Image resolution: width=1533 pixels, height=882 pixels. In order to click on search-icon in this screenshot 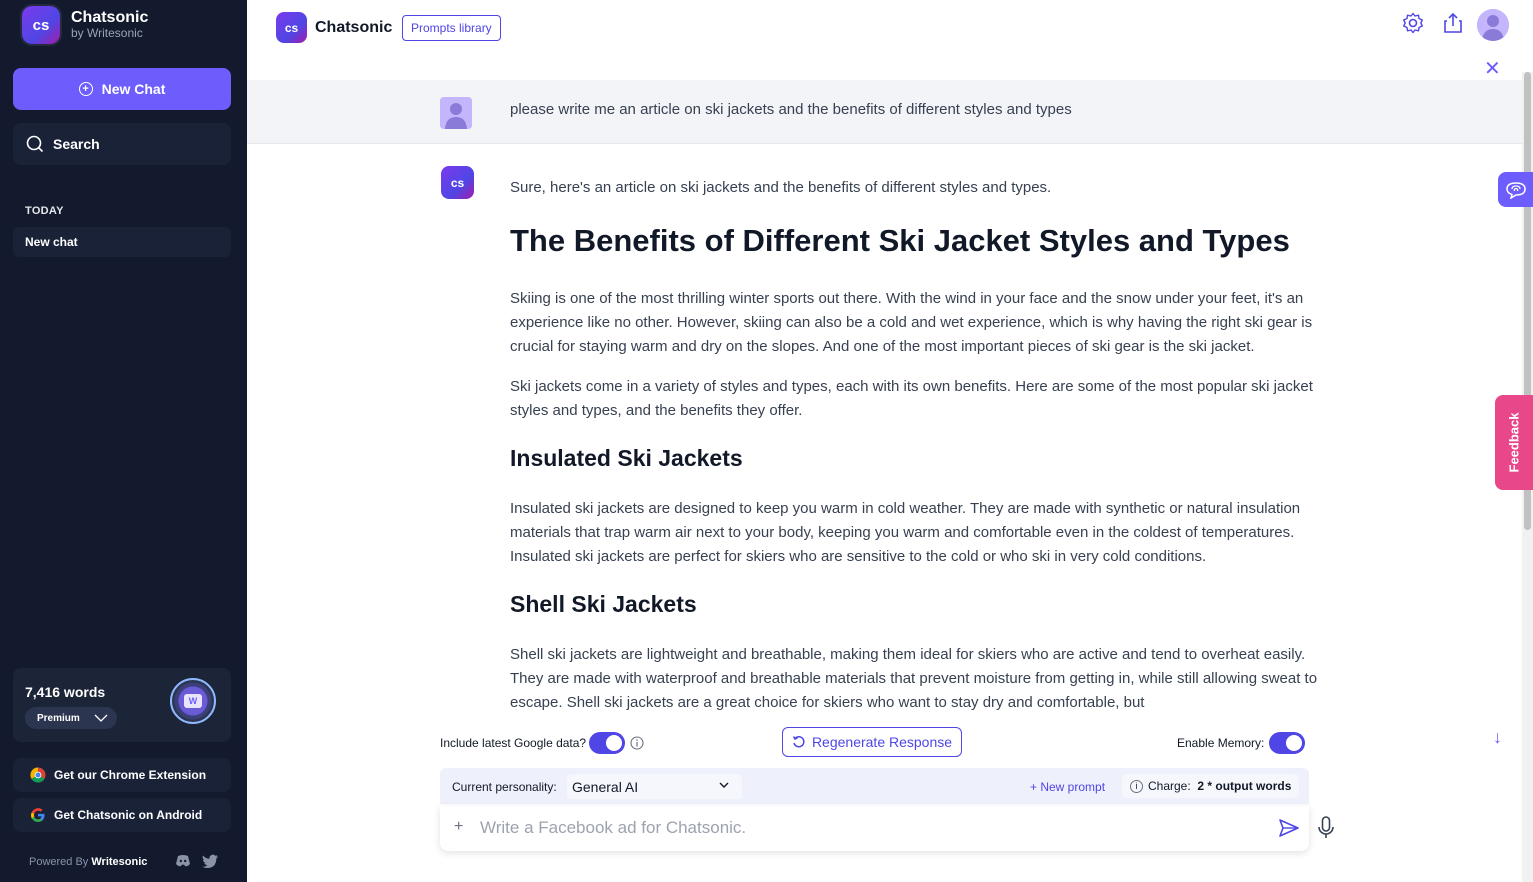, I will do `click(35, 144)`.